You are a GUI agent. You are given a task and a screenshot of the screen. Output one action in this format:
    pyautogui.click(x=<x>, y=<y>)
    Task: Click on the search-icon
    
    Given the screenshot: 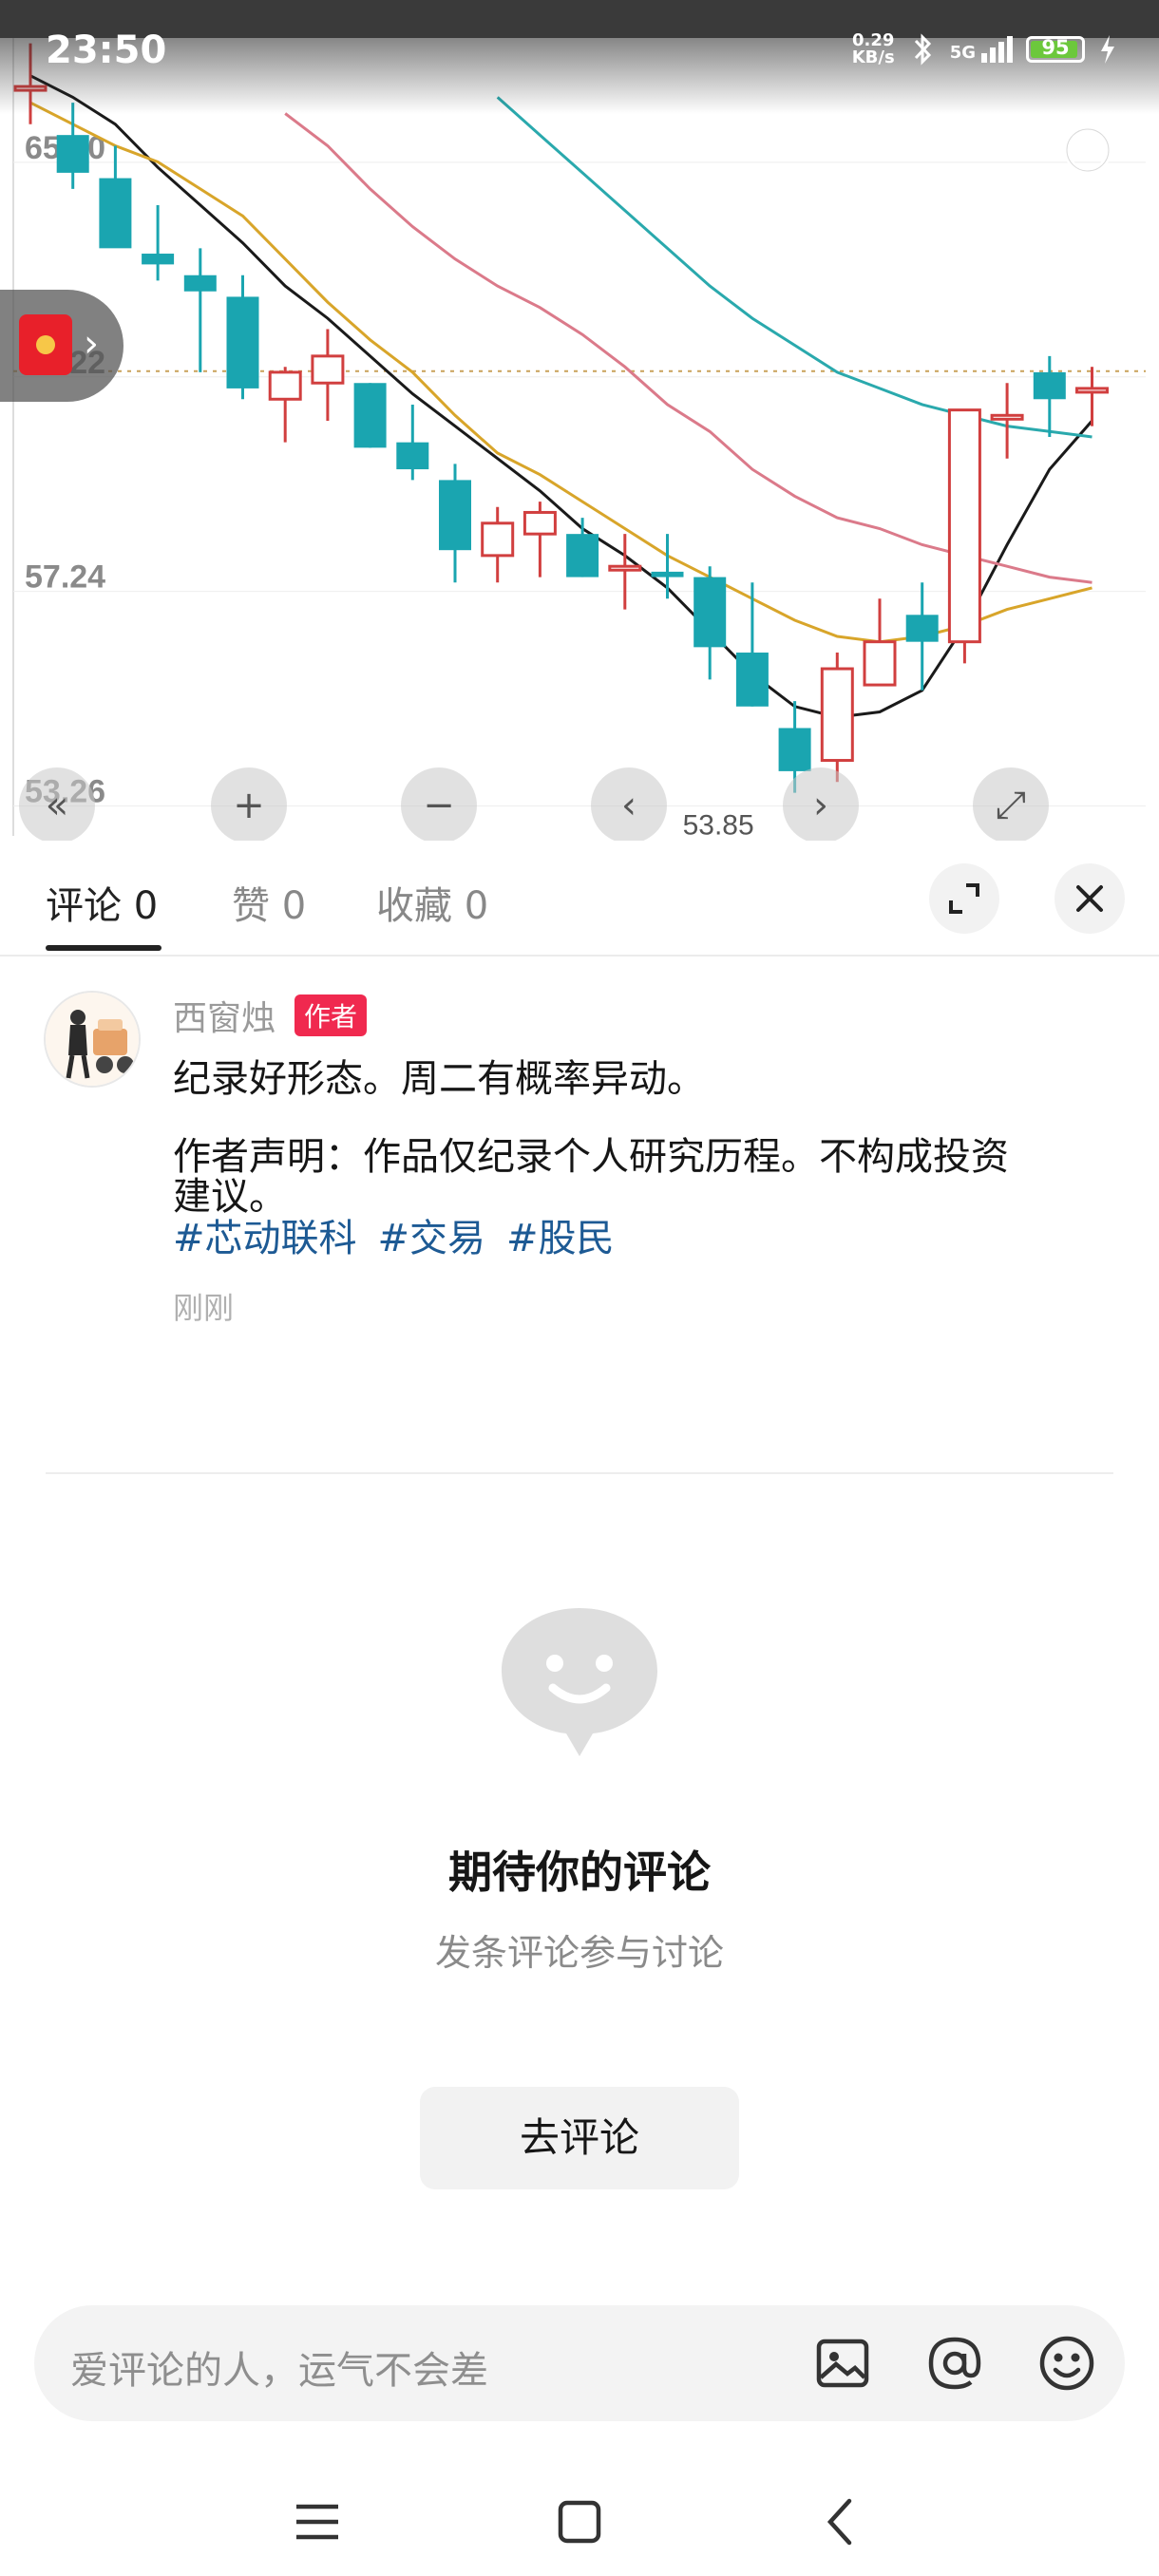 What is the action you would take?
    pyautogui.click(x=1094, y=156)
    